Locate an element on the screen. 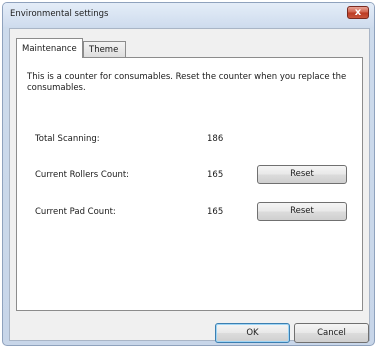 The height and width of the screenshot is (348, 377). close-icon: x is located at coordinates (358, 12).